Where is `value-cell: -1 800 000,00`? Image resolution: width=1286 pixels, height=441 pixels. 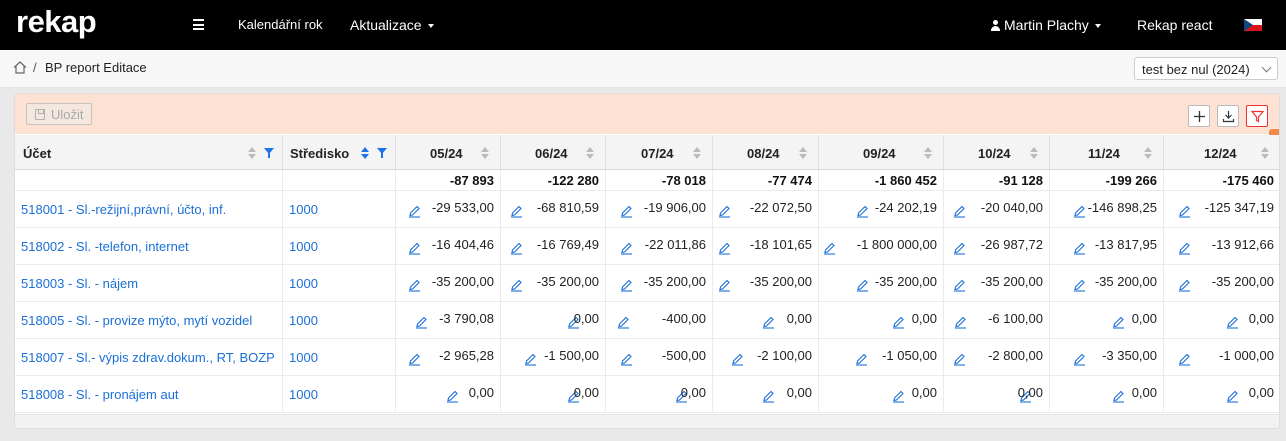
value-cell: -1 800 000,00 is located at coordinates (881, 246).